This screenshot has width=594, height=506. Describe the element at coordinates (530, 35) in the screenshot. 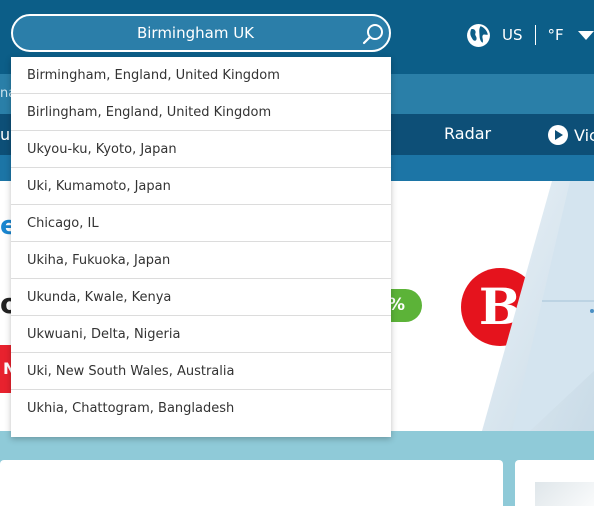

I see `unit-selector: US °F` at that location.